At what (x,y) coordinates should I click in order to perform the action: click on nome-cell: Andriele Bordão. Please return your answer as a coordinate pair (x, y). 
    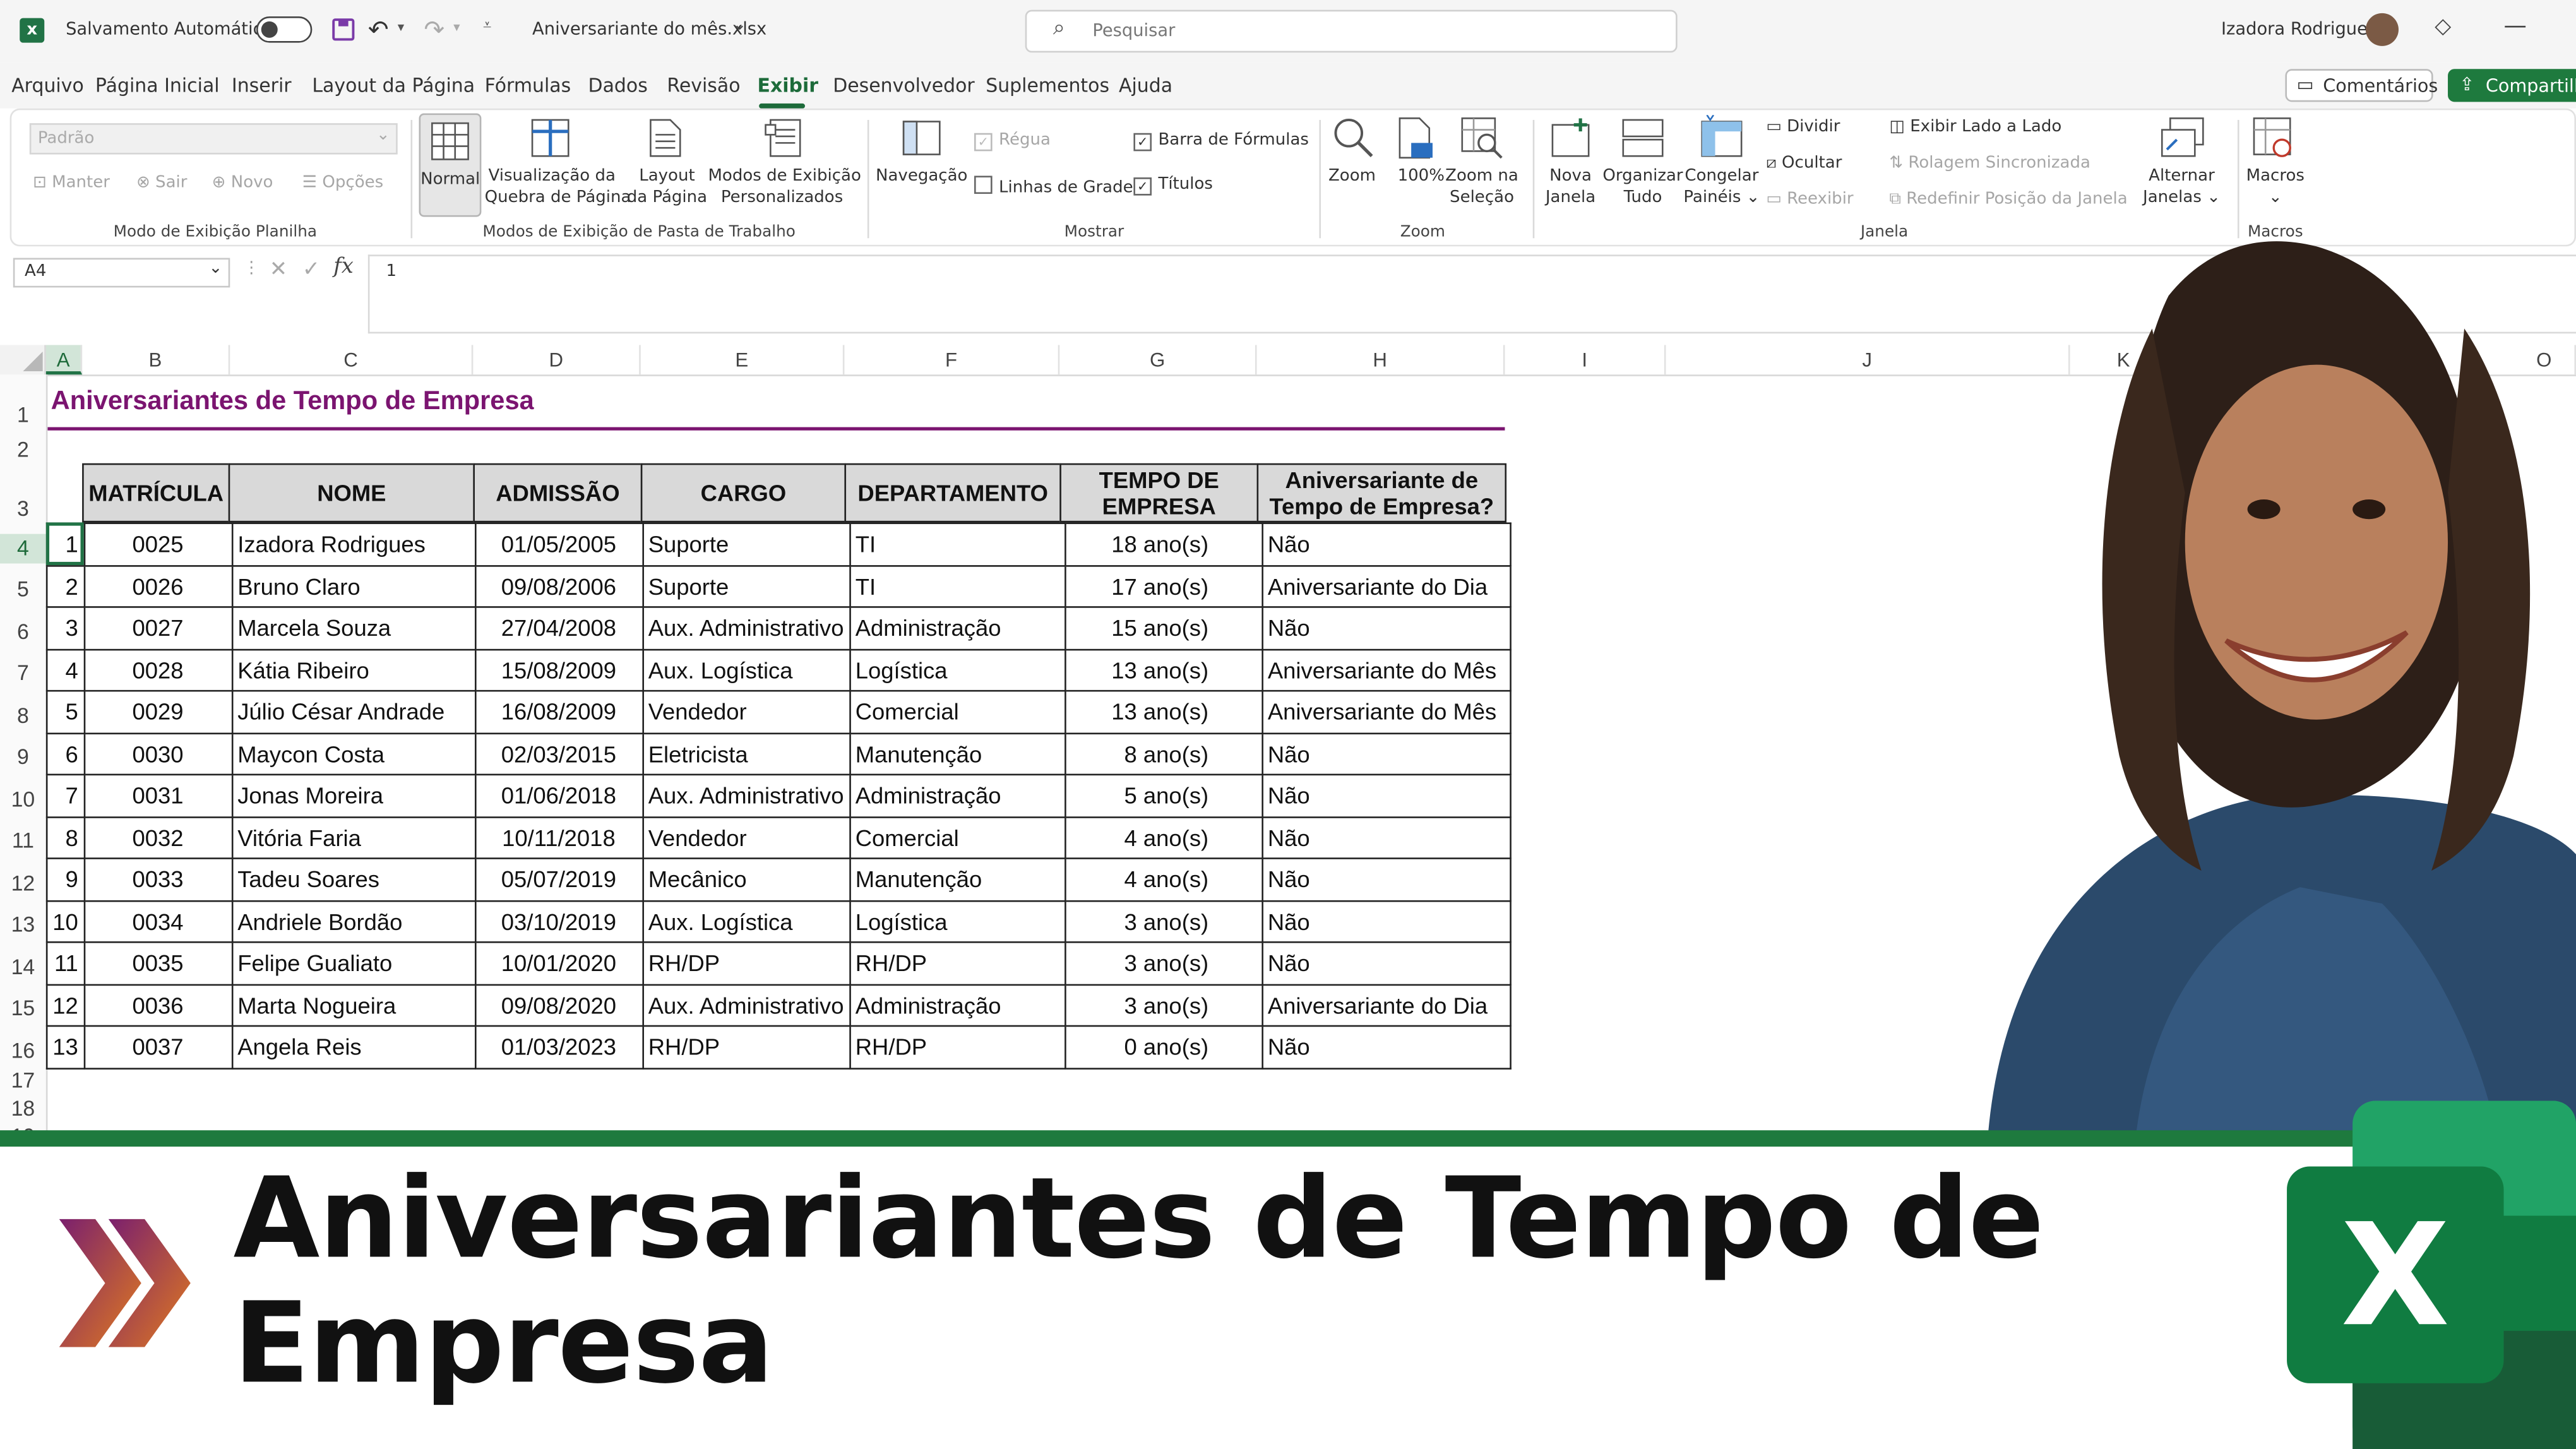
    Looking at the image, I should click on (353, 921).